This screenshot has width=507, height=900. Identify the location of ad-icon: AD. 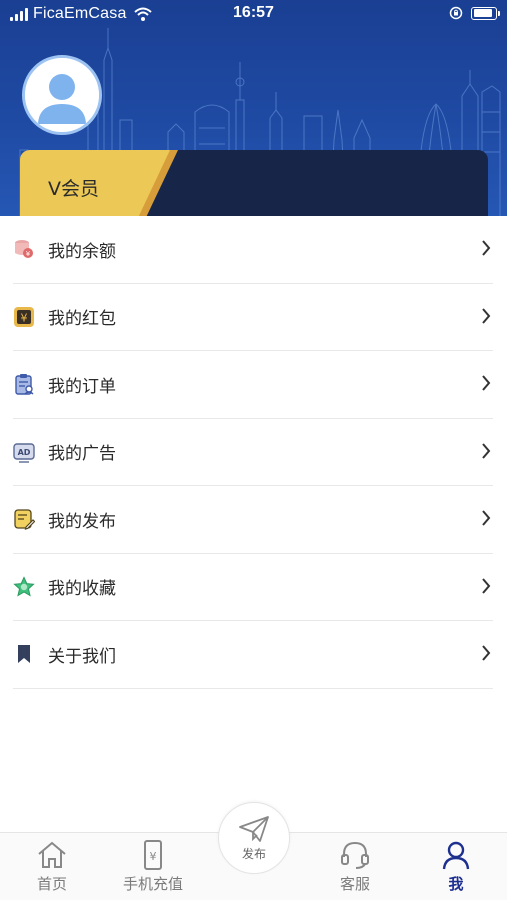
(24, 452).